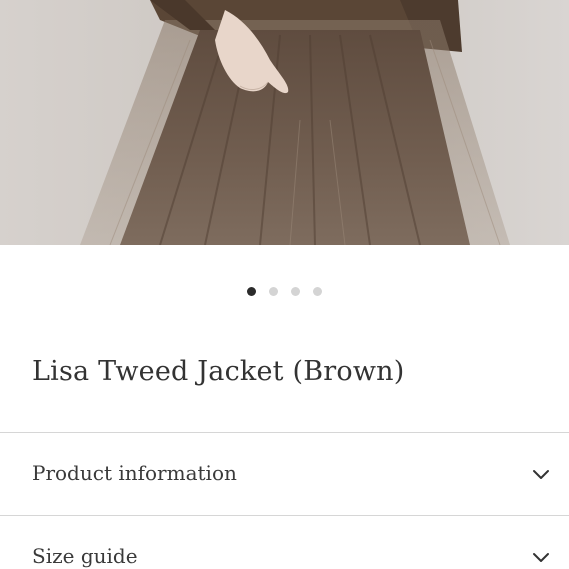  Describe the element at coordinates (85, 556) in the screenshot. I see `size-guide-label: Size guide` at that location.